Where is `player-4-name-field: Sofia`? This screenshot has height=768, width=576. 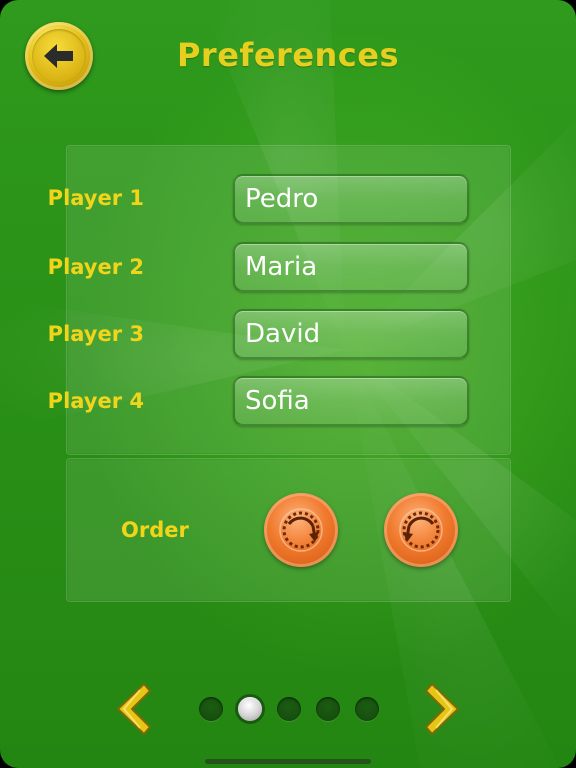 player-4-name-field: Sofia is located at coordinates (351, 401).